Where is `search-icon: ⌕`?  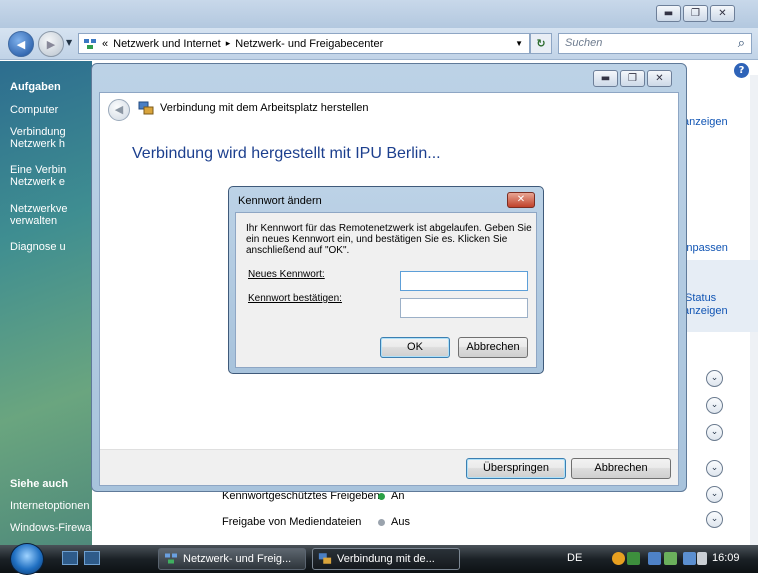 search-icon: ⌕ is located at coordinates (741, 43).